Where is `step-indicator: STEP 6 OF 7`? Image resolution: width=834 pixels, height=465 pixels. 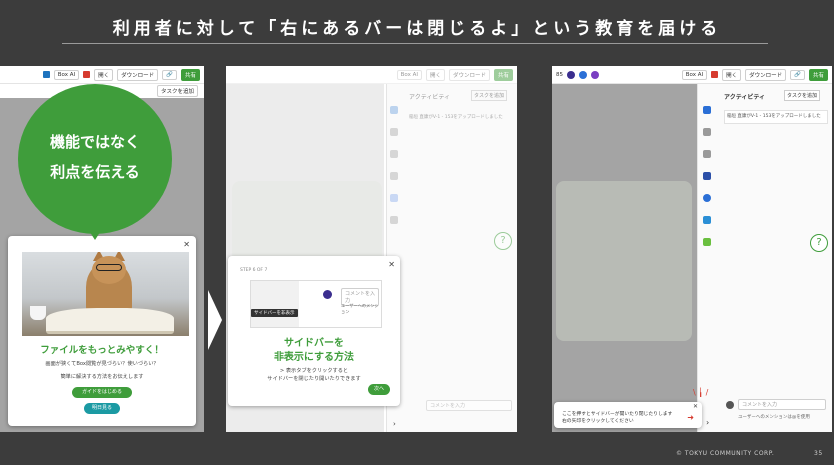 step-indicator: STEP 6 OF 7 is located at coordinates (254, 270).